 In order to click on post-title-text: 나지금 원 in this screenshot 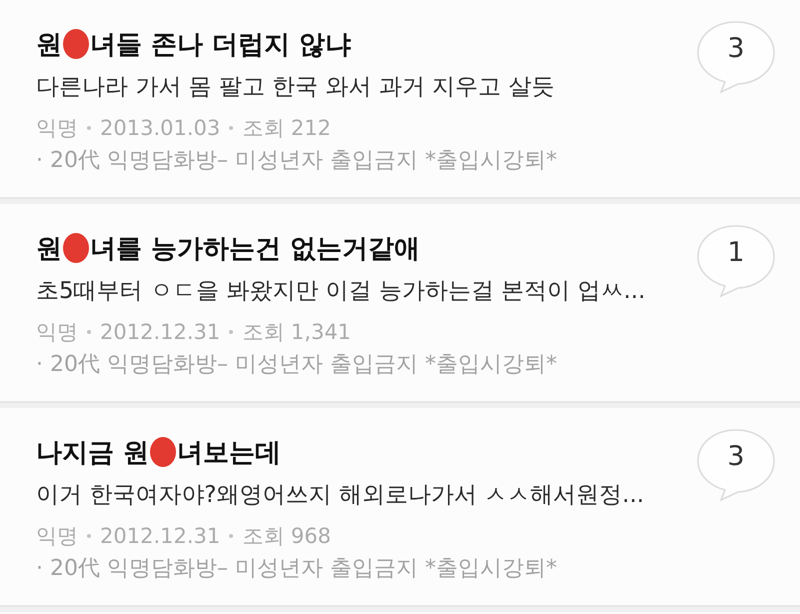, I will do `click(93, 452)`.